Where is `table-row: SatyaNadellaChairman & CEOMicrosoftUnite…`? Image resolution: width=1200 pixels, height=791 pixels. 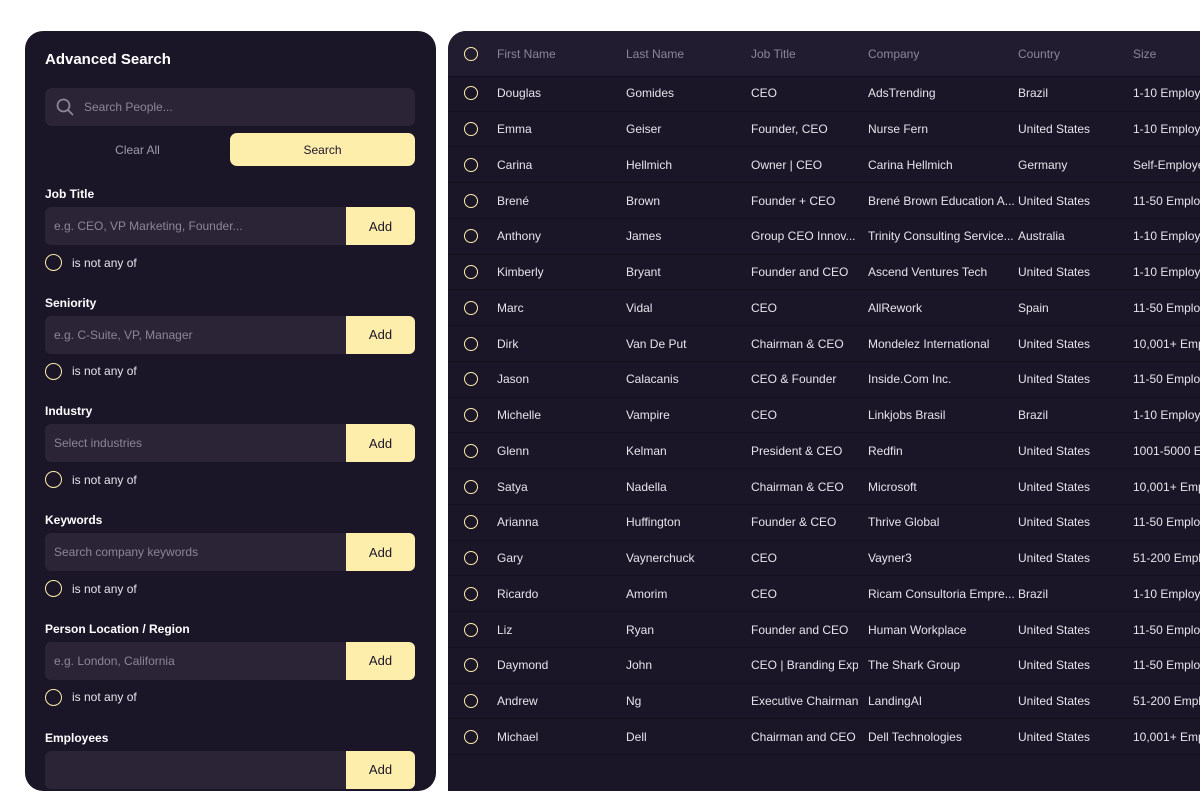 table-row: SatyaNadellaChairman & CEOMicrosoftUnite… is located at coordinates (824, 487).